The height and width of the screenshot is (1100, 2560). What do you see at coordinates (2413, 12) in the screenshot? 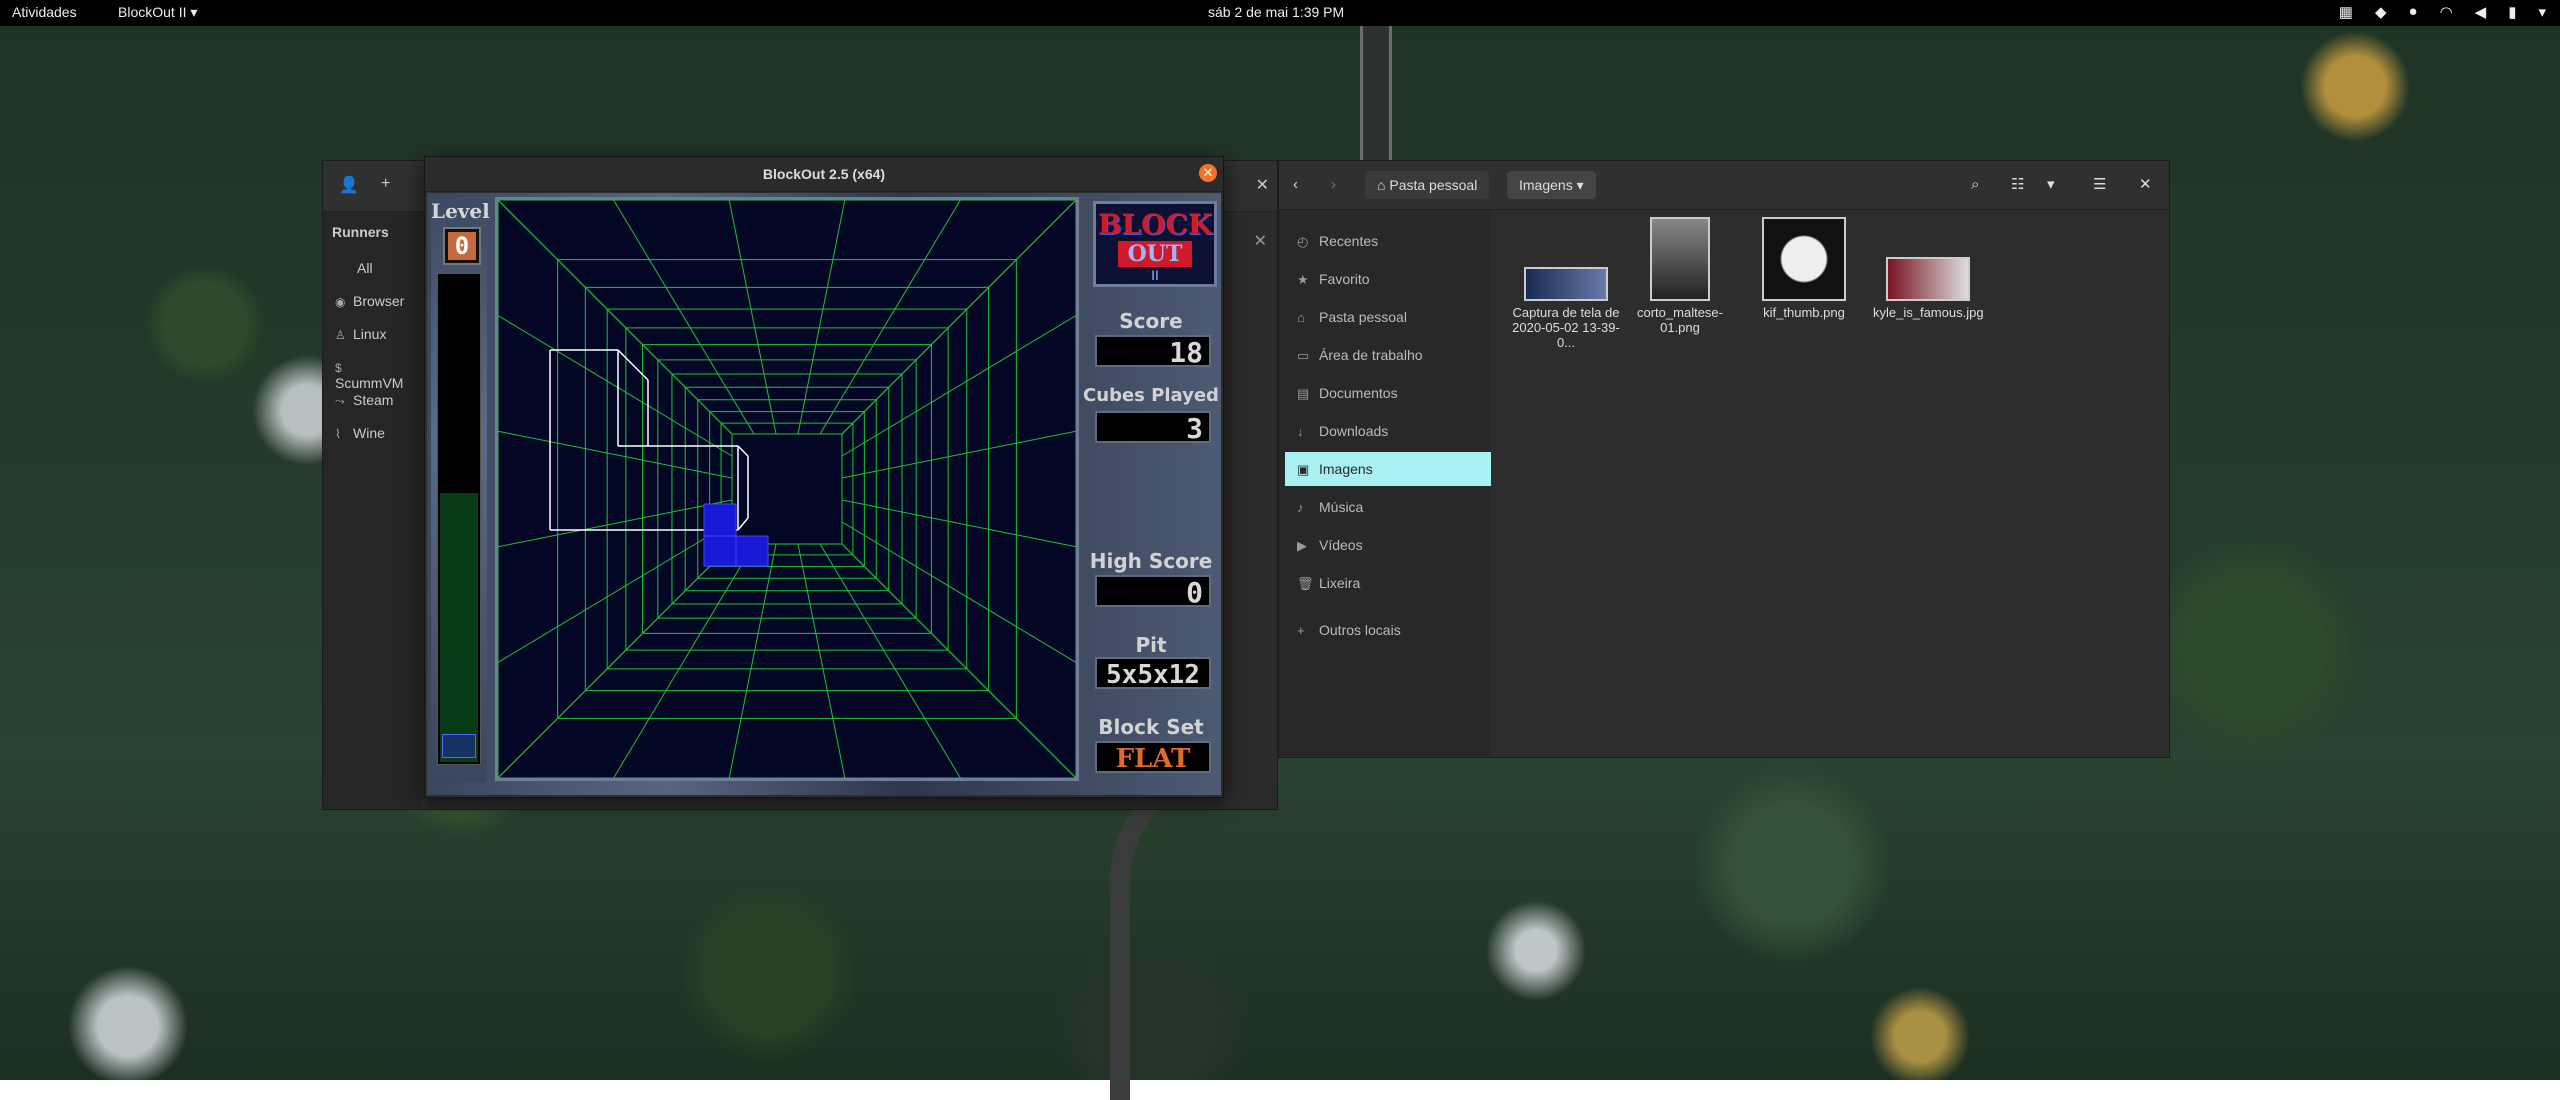
I see `steam-tray-icon: ●` at bounding box center [2413, 12].